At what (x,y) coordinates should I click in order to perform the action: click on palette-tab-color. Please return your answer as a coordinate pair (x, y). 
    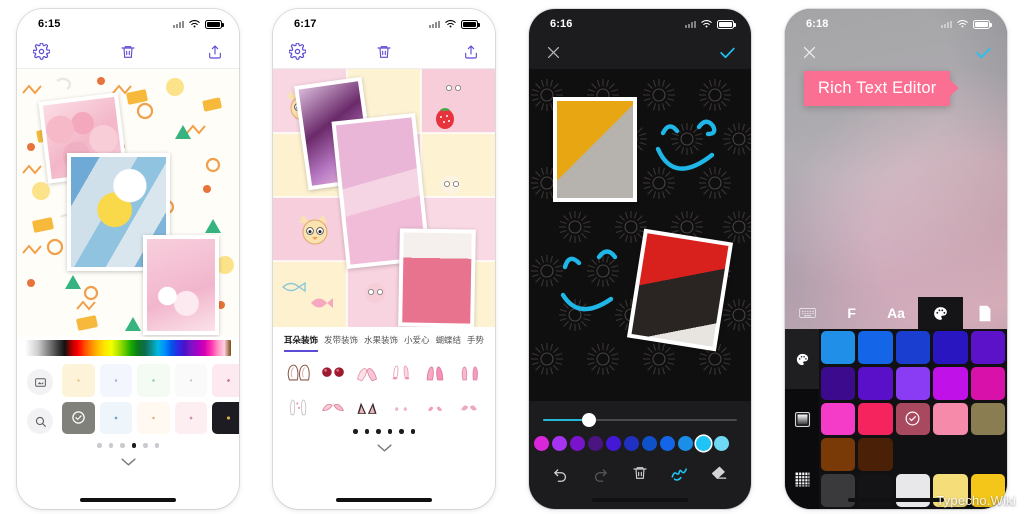
    Looking at the image, I should click on (802, 359).